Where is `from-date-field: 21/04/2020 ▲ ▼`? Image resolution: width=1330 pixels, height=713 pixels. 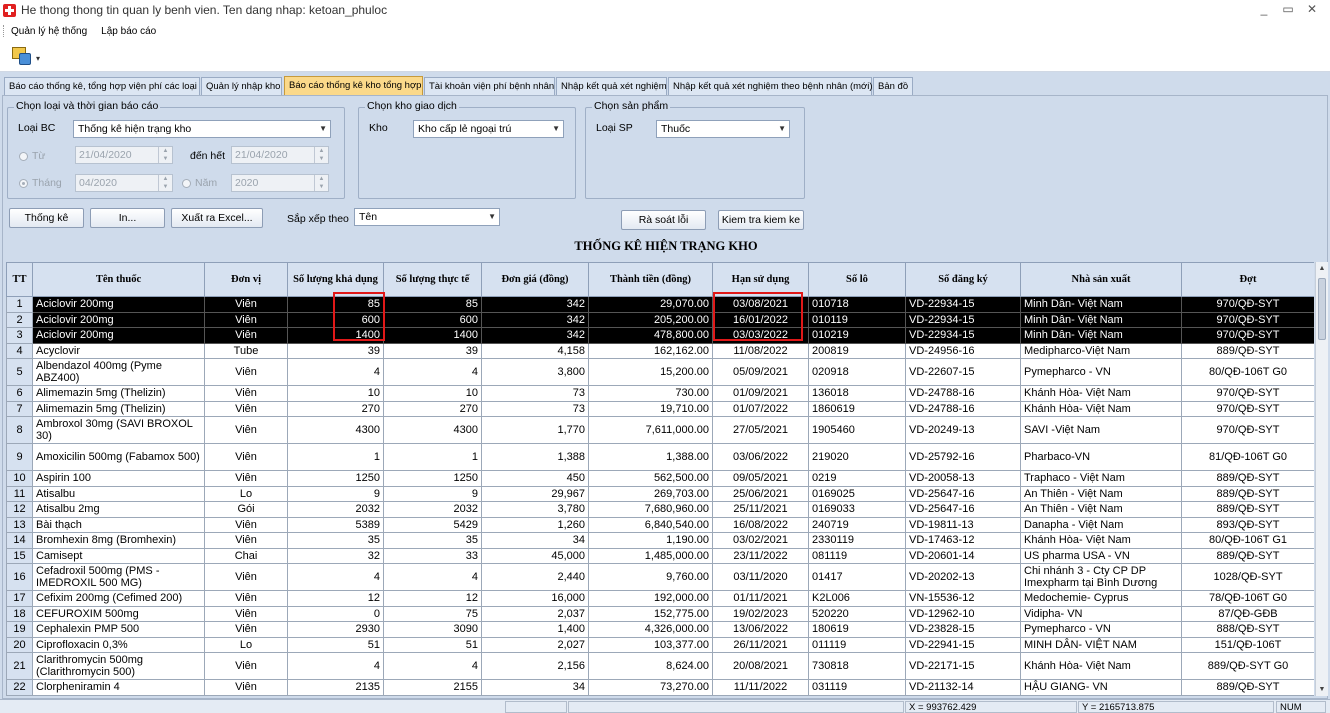
from-date-field: 21/04/2020 ▲ ▼ is located at coordinates (124, 155).